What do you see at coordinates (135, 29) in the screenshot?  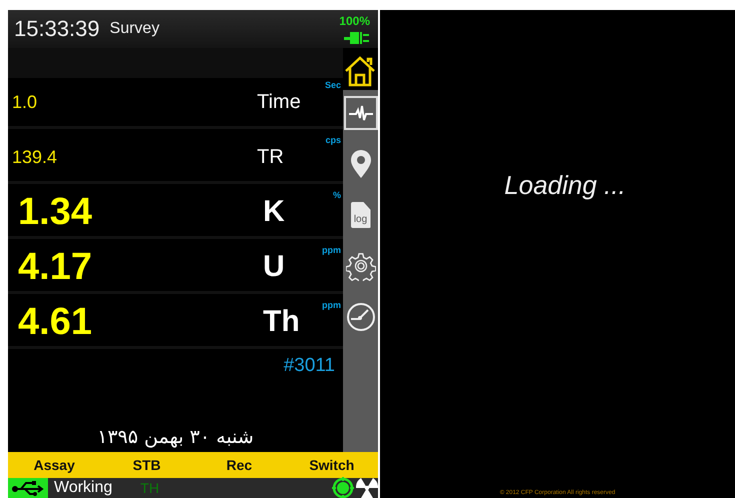 I see `mode-label: Survey` at bounding box center [135, 29].